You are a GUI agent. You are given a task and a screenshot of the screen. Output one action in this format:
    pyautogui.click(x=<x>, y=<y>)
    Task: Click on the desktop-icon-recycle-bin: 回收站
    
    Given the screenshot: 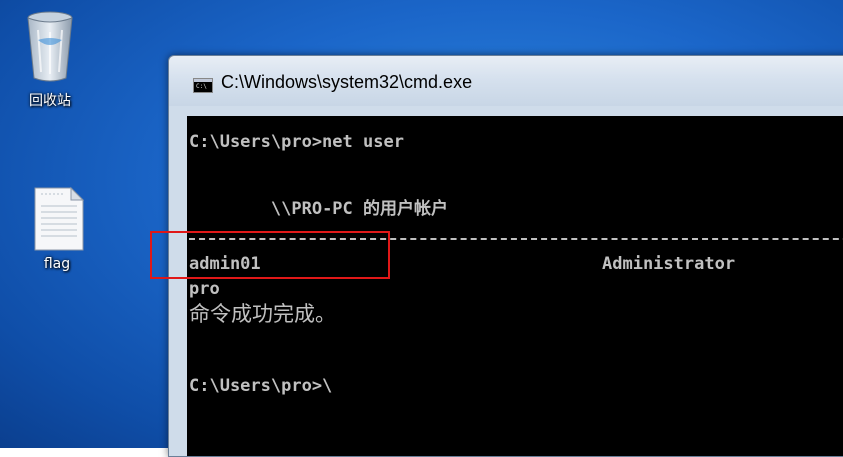 What is the action you would take?
    pyautogui.click(x=50, y=58)
    